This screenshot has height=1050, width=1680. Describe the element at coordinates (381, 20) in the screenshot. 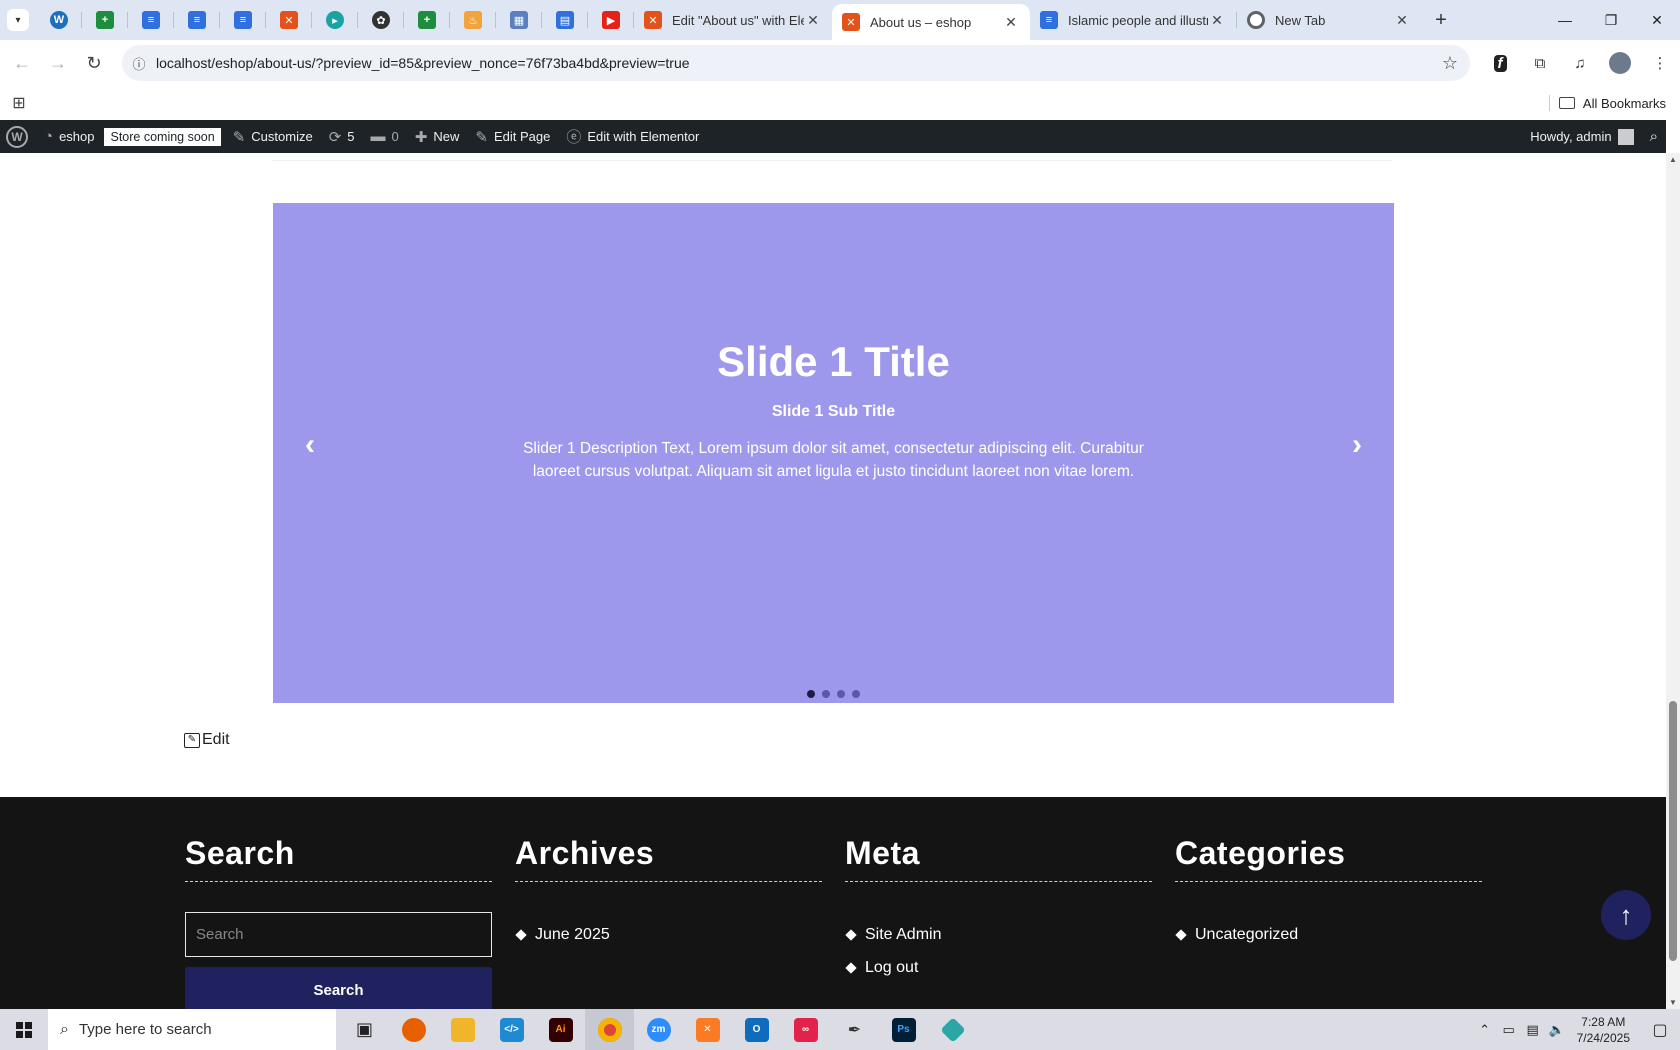

I see `pinned-tab: ✿` at that location.